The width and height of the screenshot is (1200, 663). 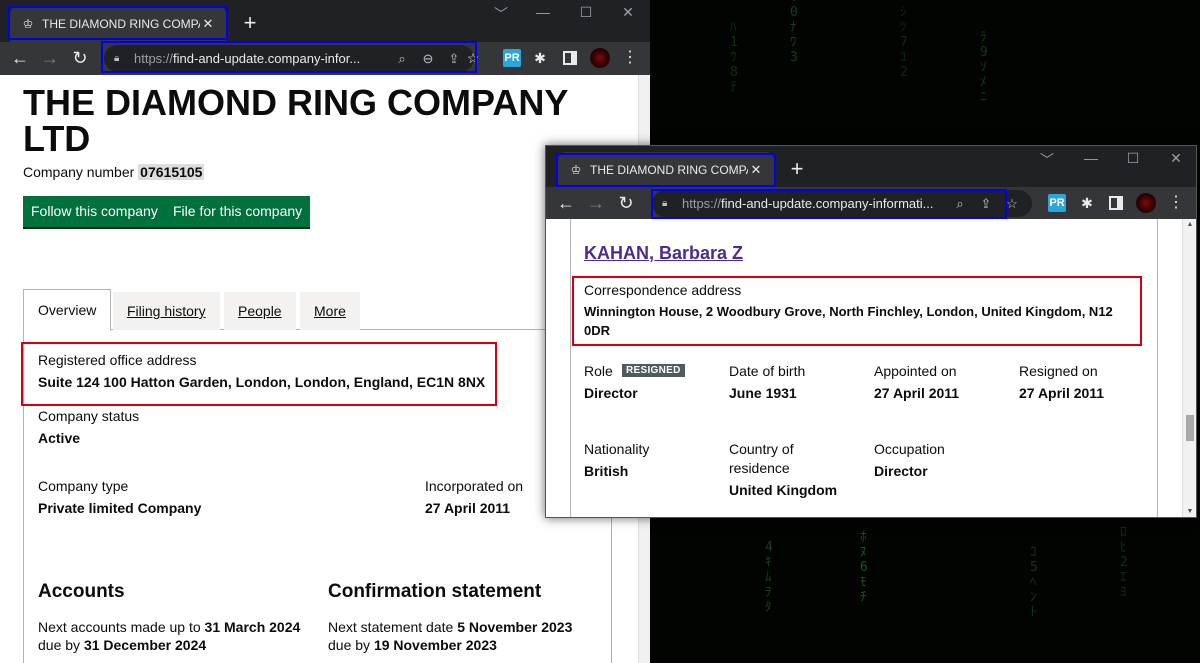 I want to click on matrix-glyph-column: ﾛﾋ2ｴﾖ, so click(x=1124, y=562).